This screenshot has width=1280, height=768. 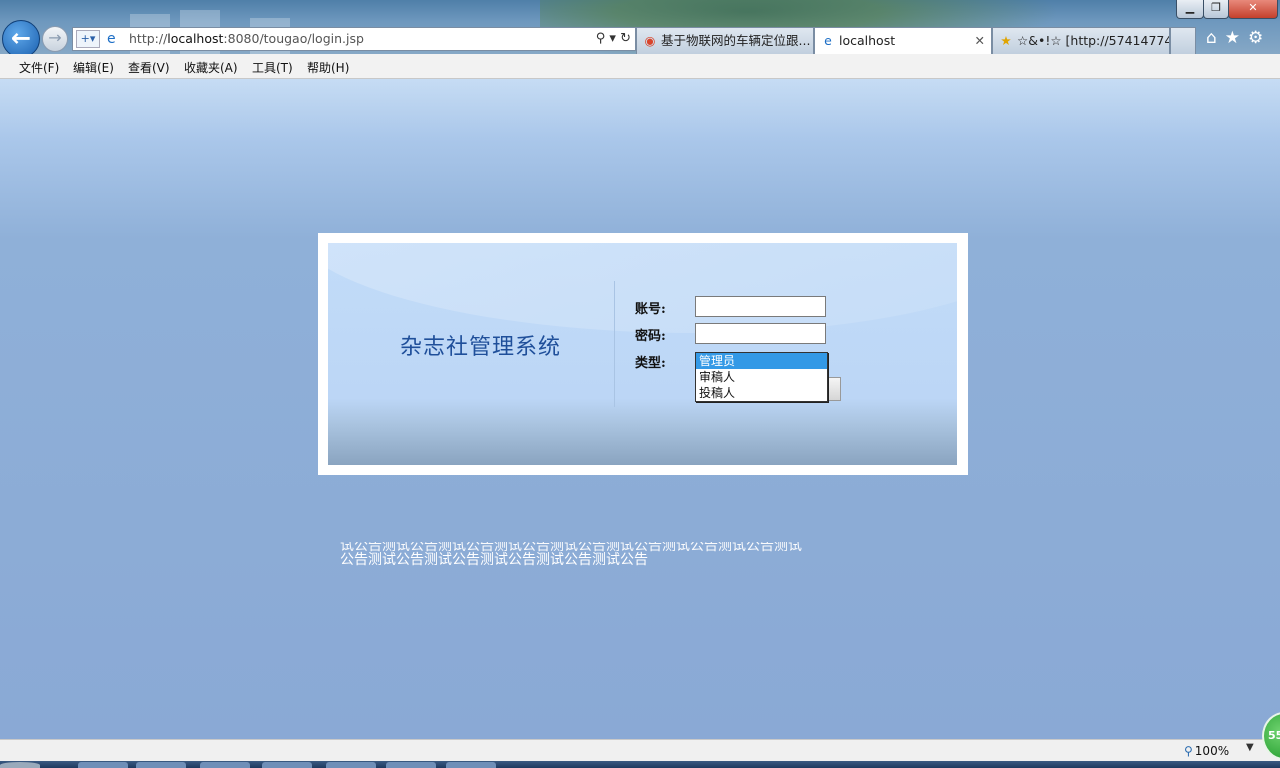 I want to click on account-input, so click(x=760, y=306).